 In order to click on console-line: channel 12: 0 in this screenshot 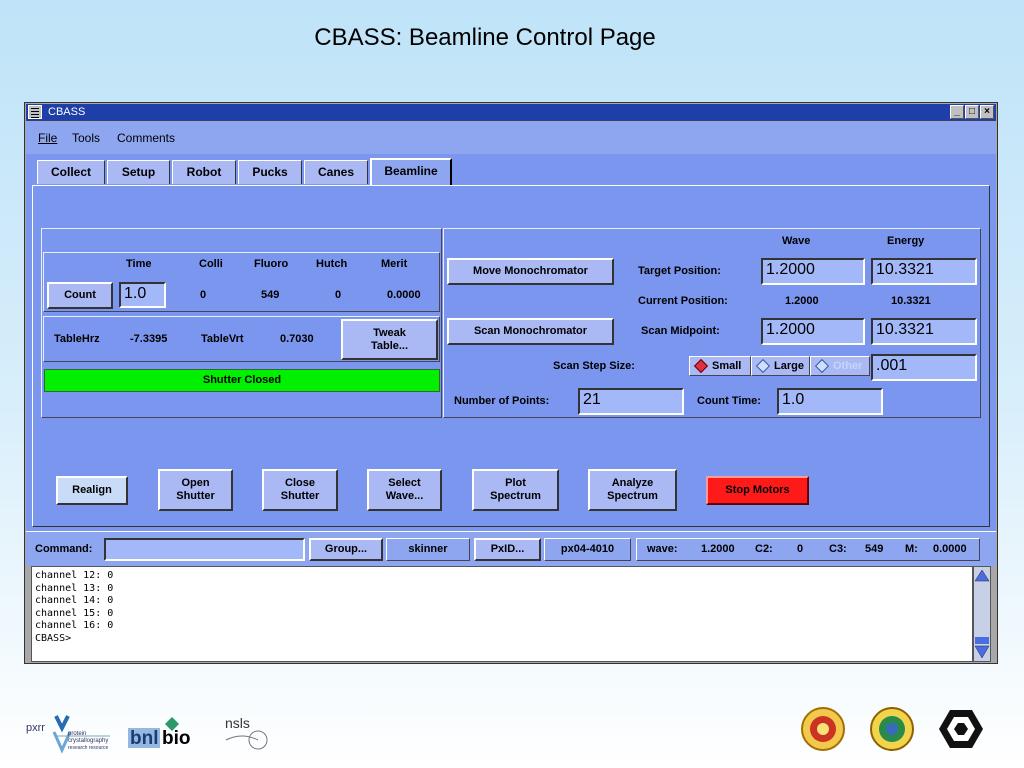, I will do `click(74, 575)`.